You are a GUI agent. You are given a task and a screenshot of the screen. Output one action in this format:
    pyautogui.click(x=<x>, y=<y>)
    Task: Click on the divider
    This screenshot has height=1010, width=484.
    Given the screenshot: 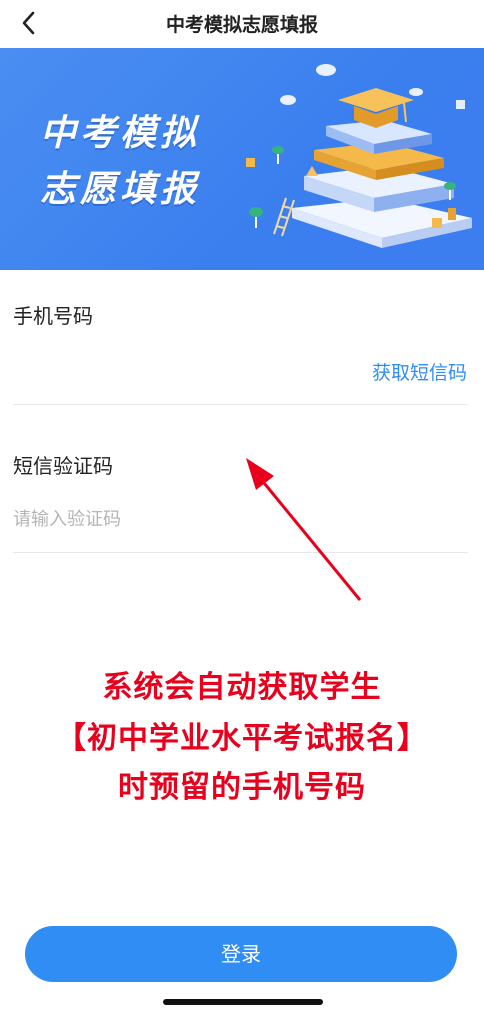 What is the action you would take?
    pyautogui.click(x=240, y=404)
    